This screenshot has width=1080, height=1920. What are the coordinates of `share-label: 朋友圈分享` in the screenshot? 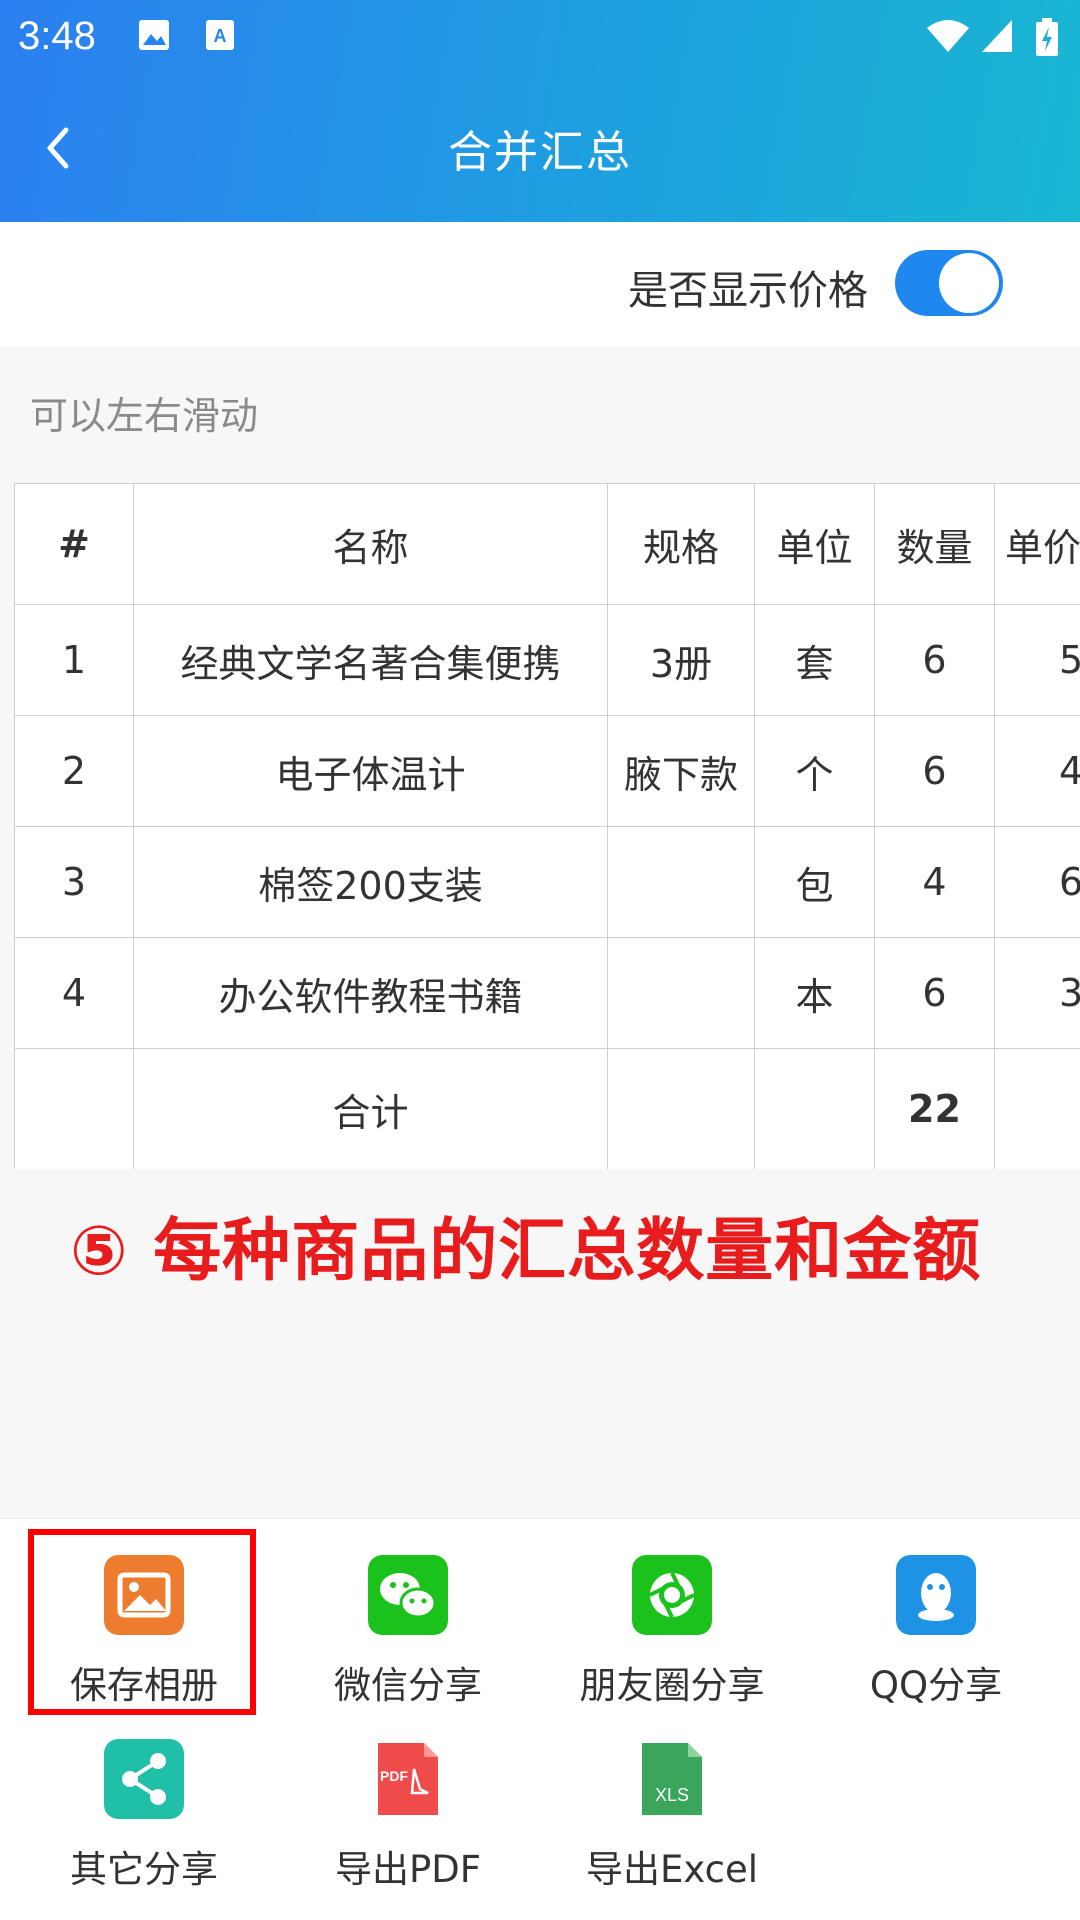 It's located at (672, 1685).